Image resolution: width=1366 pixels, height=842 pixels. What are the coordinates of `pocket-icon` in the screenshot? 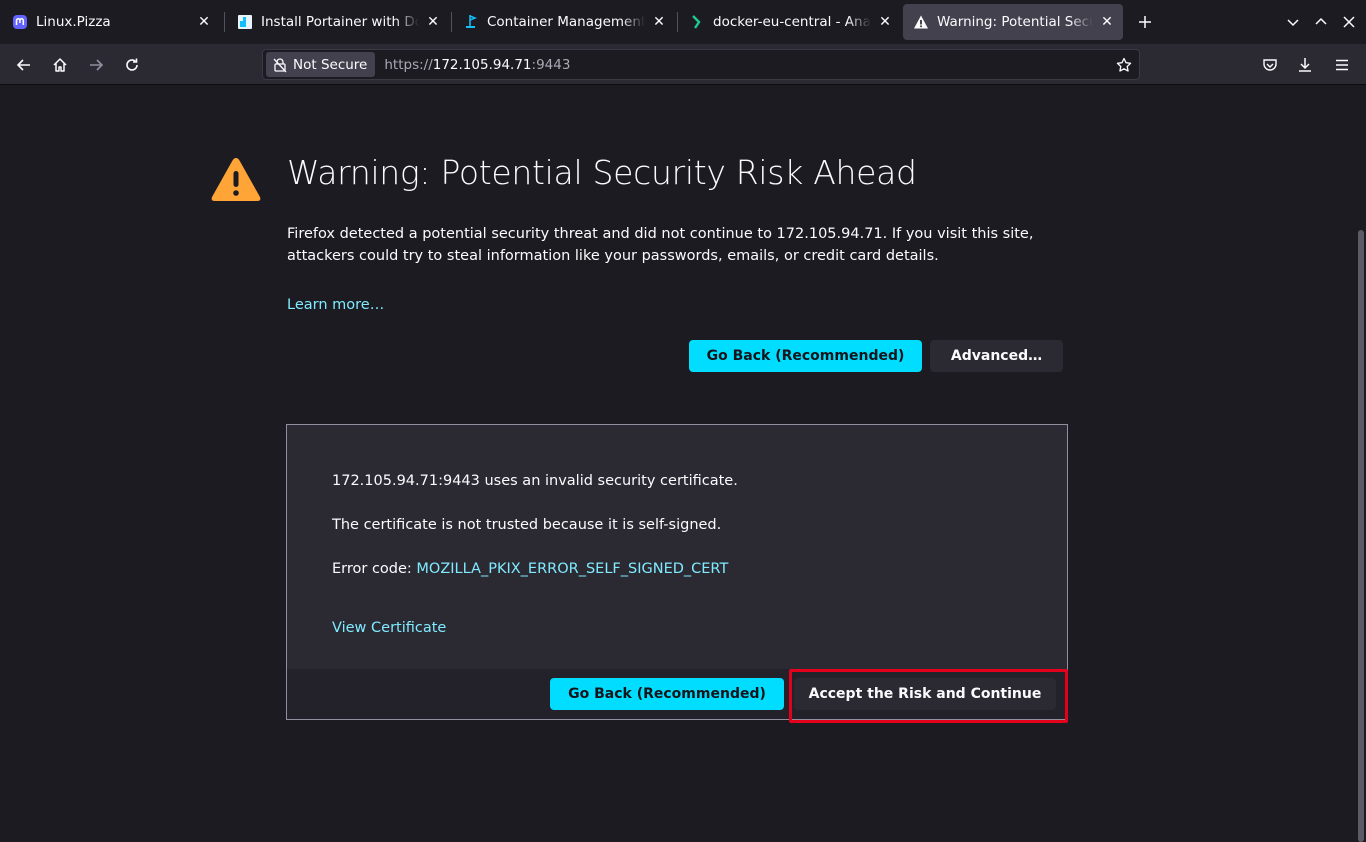 It's located at (1270, 65).